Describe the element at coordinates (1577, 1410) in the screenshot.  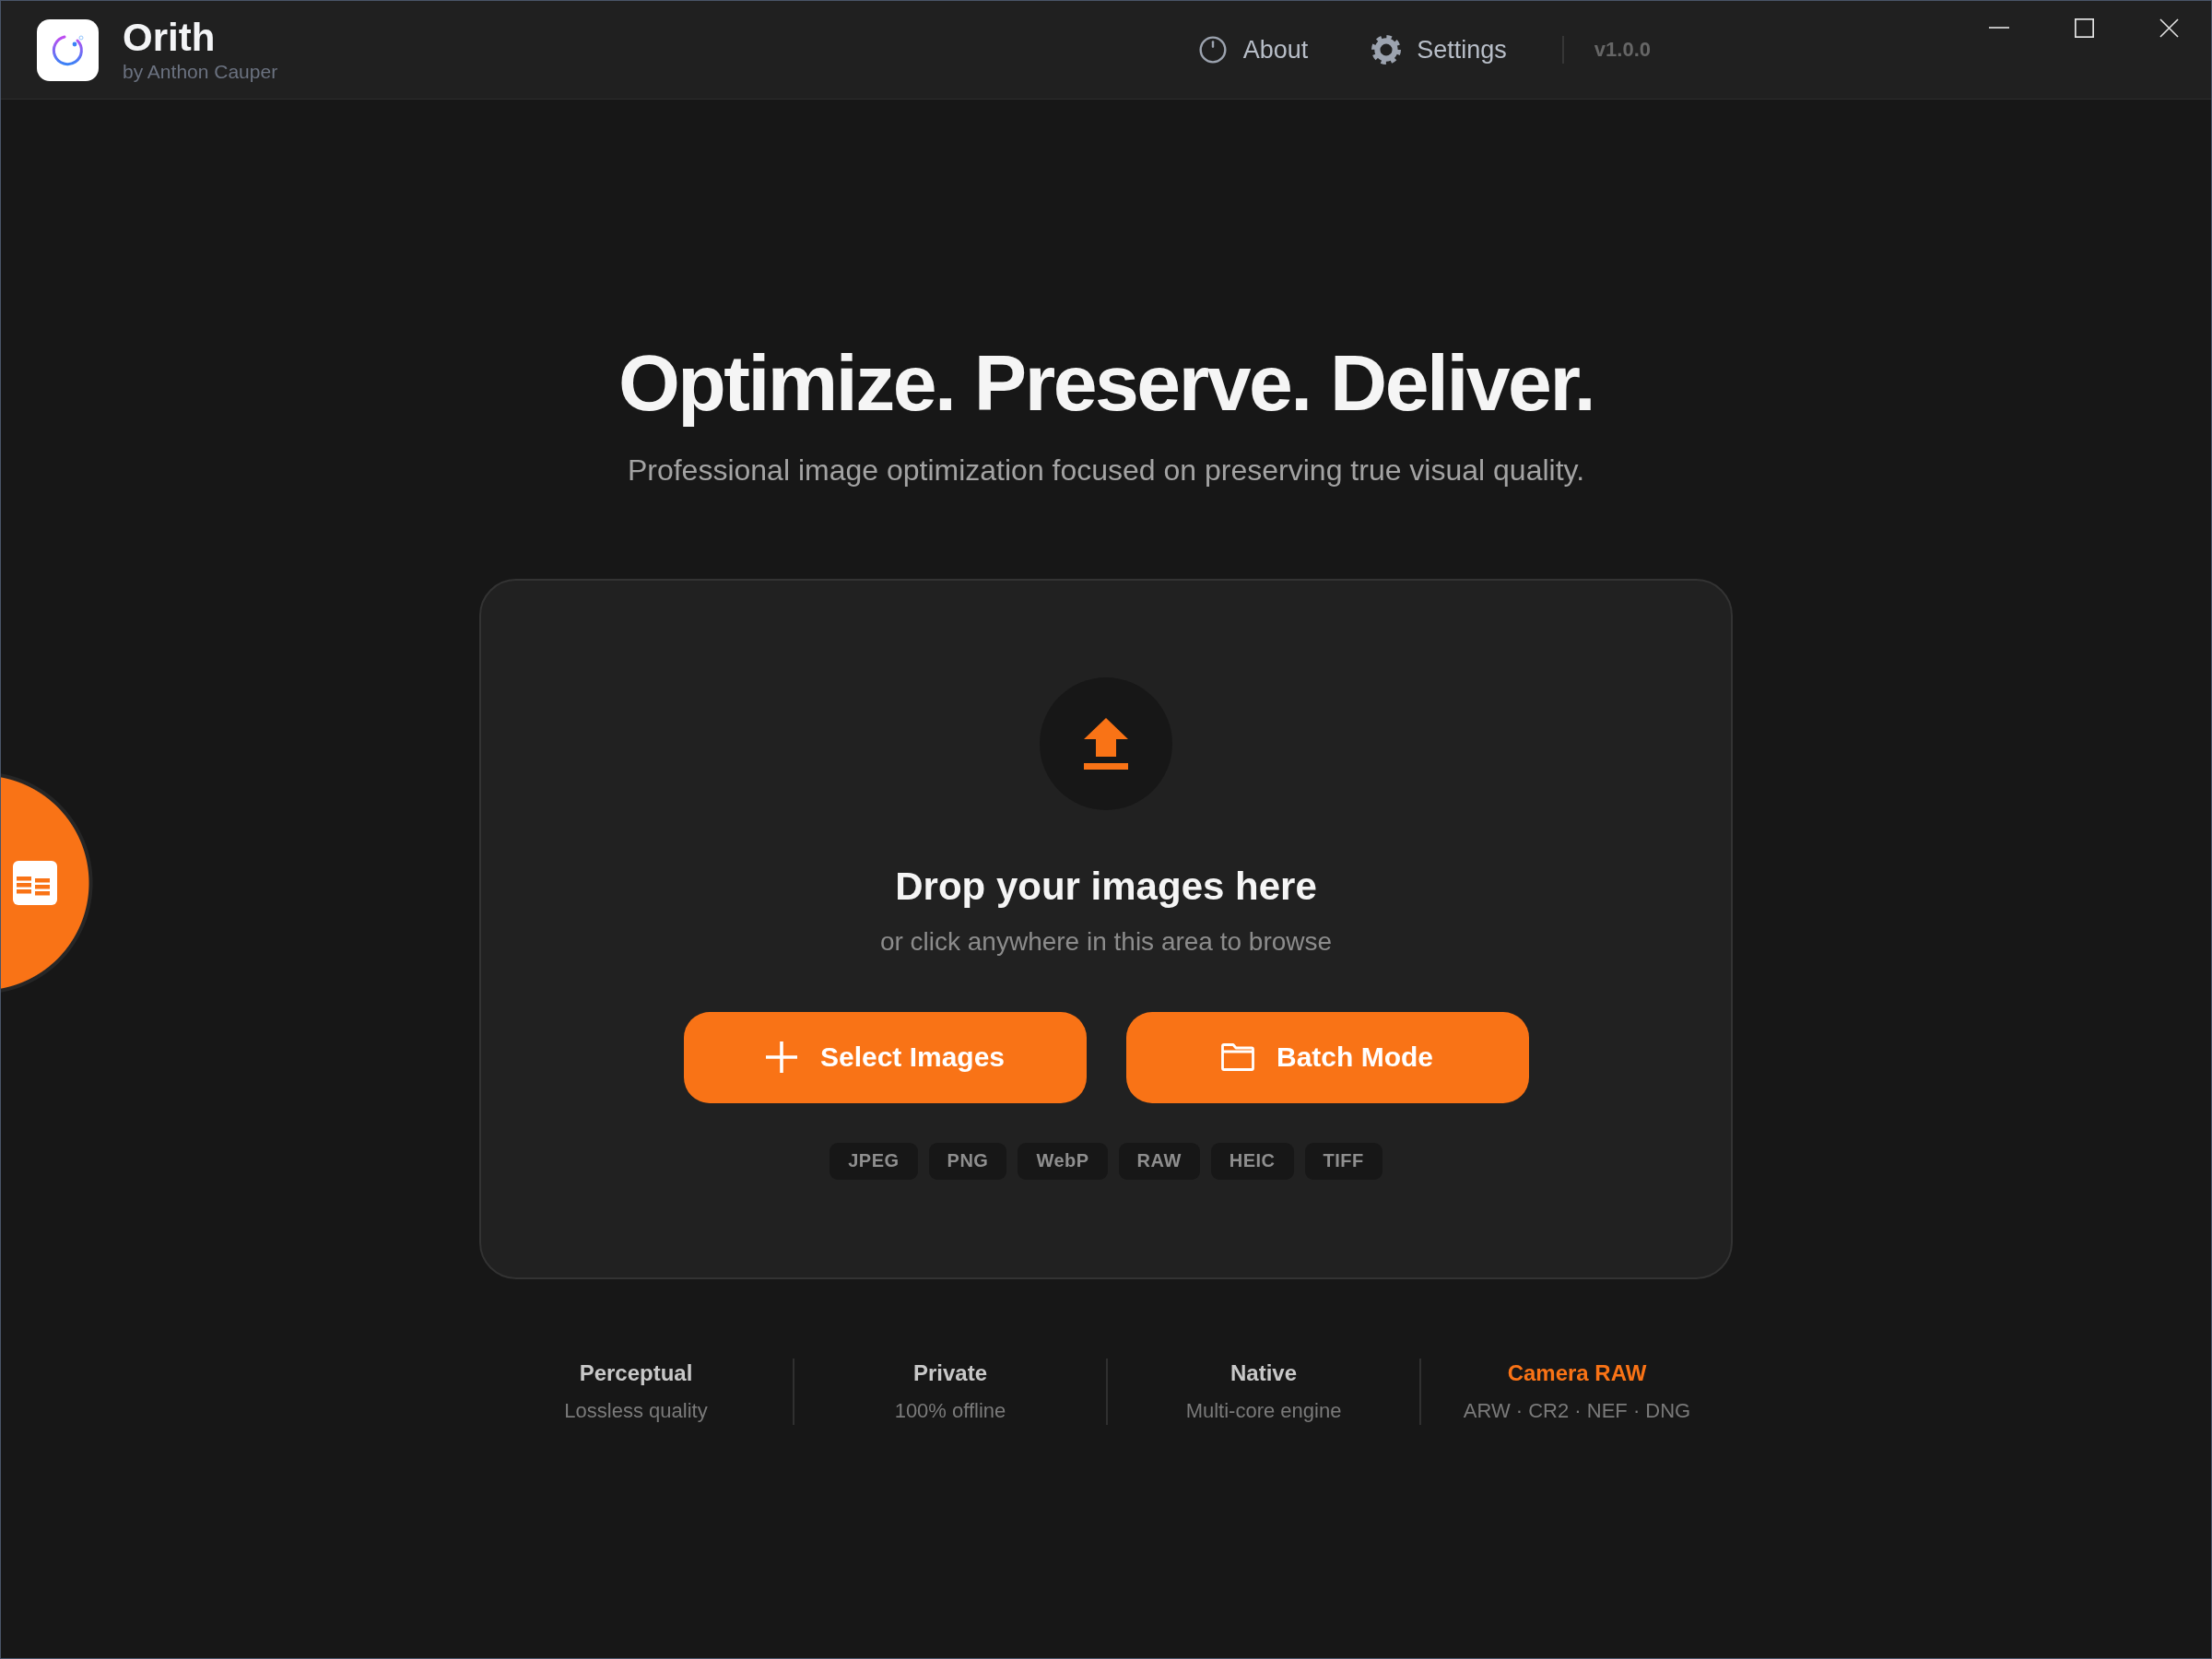
I see `feature-detail: ARW · CR2 · NEF · DNG` at that location.